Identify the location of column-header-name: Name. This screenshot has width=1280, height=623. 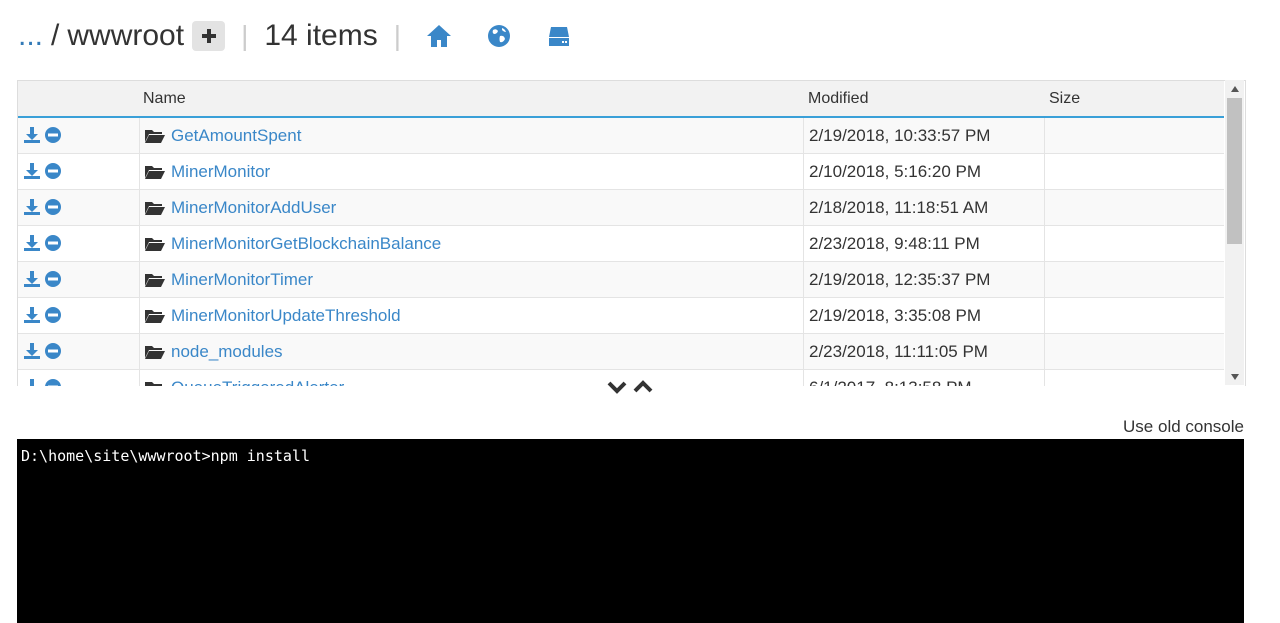
(164, 99).